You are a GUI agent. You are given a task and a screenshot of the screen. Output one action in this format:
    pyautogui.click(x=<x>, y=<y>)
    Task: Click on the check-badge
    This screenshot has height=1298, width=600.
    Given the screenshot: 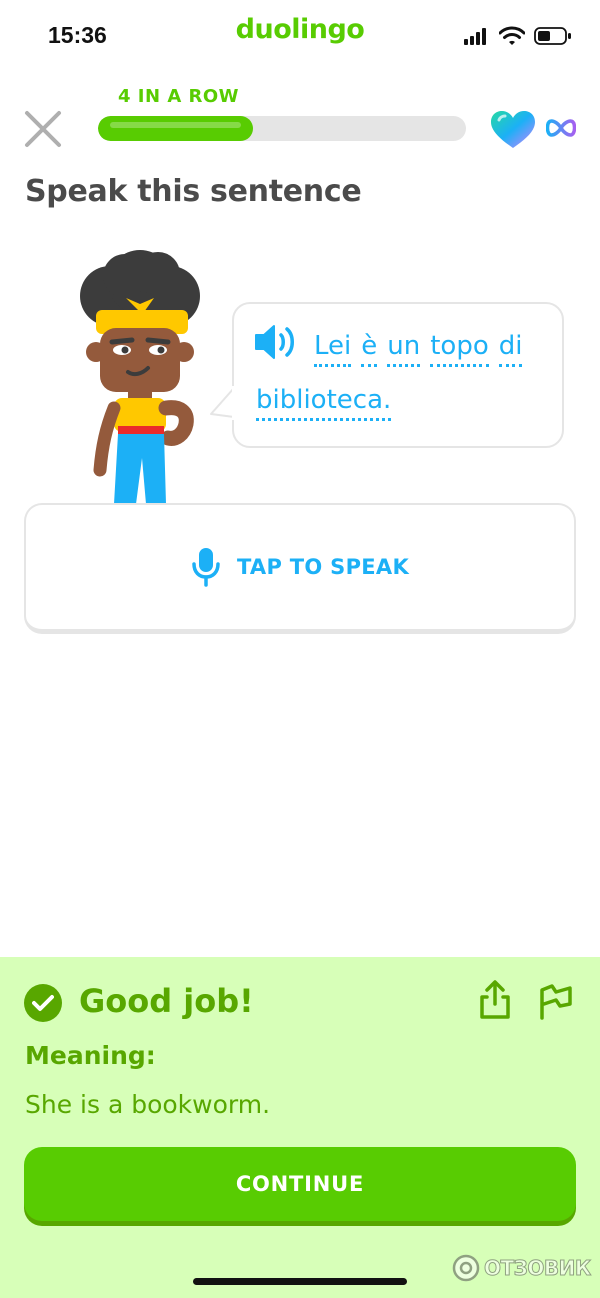 What is the action you would take?
    pyautogui.click(x=43, y=1003)
    